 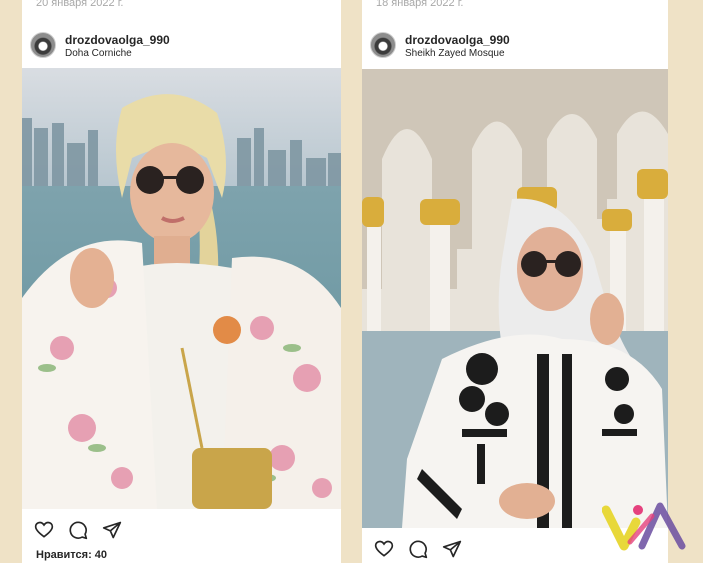 What do you see at coordinates (71, 555) in the screenshot?
I see `likes-count: Нравится: 40` at bounding box center [71, 555].